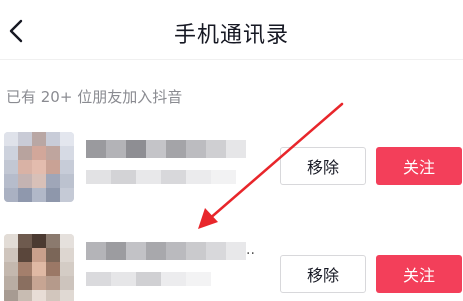 This screenshot has width=463, height=301. I want to click on contact-name-redacted, so click(166, 149).